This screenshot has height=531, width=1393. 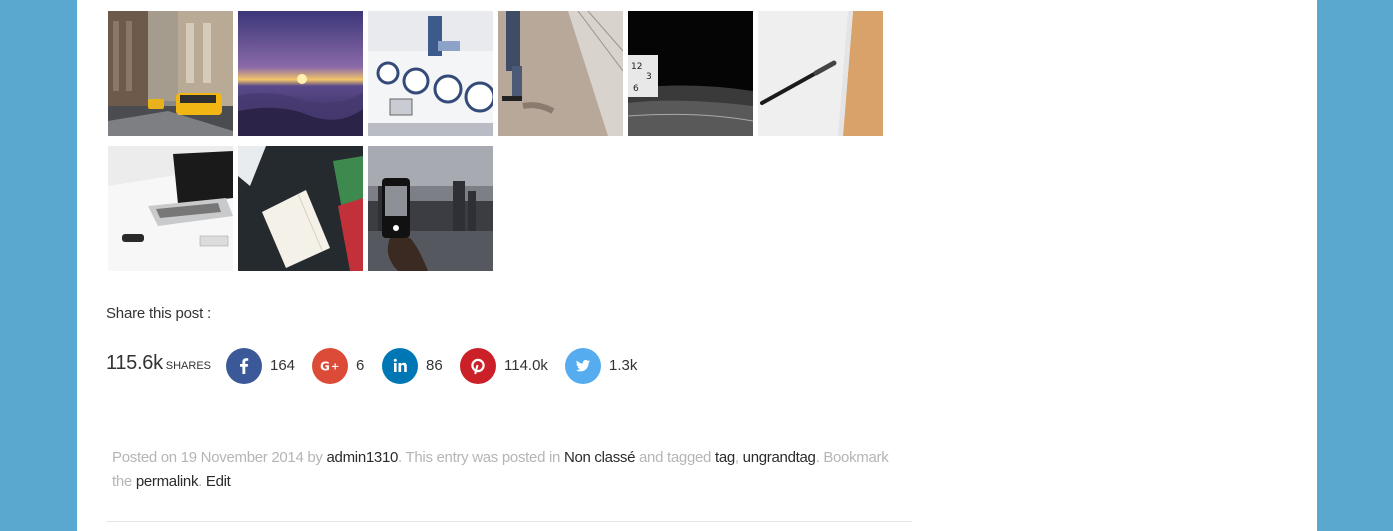 I want to click on pen-on-paper-image, so click(x=820, y=73).